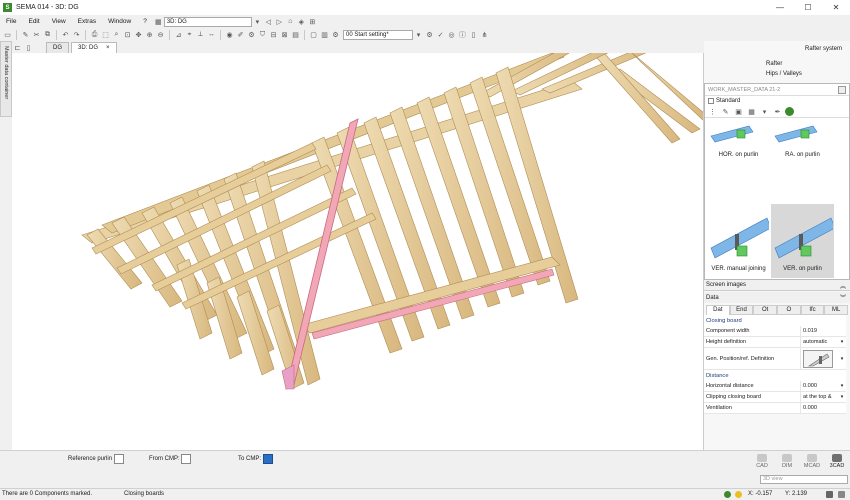 The width and height of the screenshot is (850, 500). I want to click on filter-icon: ⛉, so click(262, 34).